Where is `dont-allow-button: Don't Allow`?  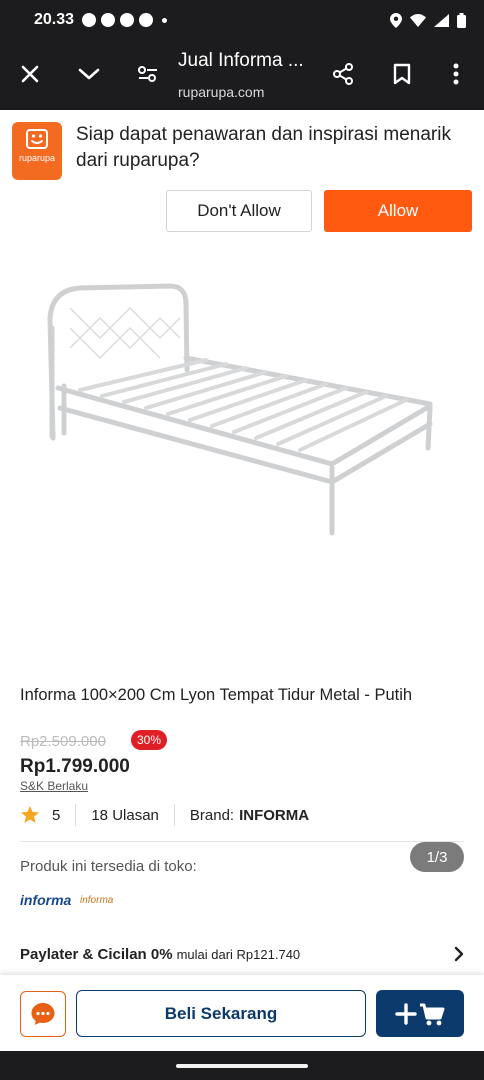
dont-allow-button: Don't Allow is located at coordinates (239, 211).